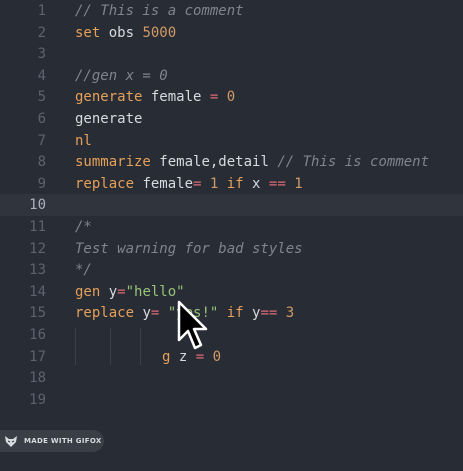 The image size is (463, 471). Describe the element at coordinates (231, 292) in the screenshot. I see `code-line: 14 gen y="hello"` at that location.